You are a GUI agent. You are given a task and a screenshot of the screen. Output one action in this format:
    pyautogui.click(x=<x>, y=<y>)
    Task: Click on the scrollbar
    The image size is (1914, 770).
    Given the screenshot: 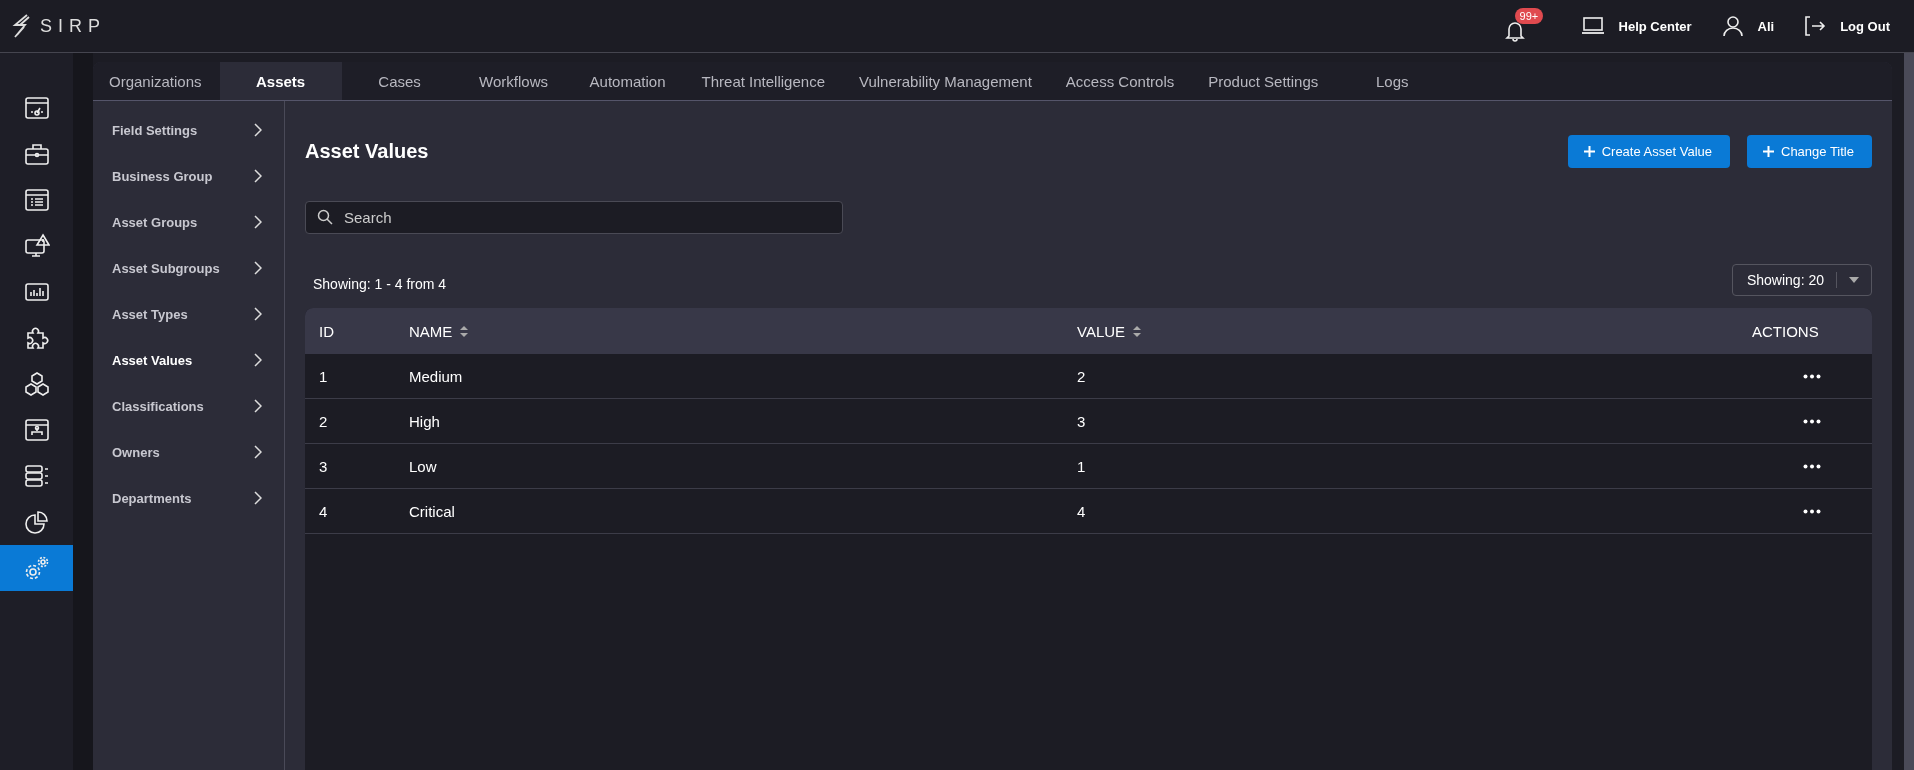 What is the action you would take?
    pyautogui.click(x=1909, y=411)
    